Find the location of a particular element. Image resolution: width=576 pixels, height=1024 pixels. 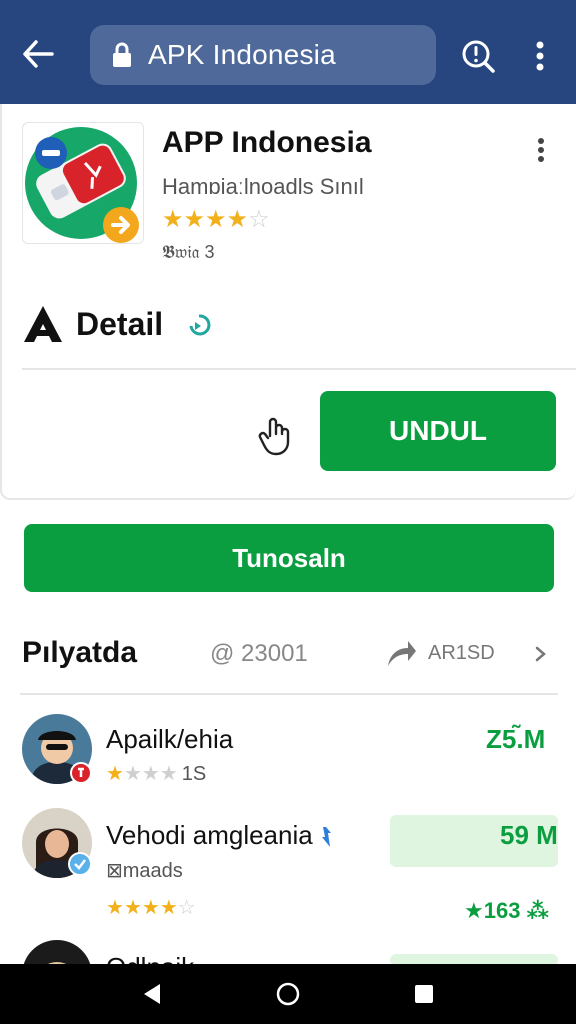

item-name: Vehodi amgleania is located at coordinates (219, 835).